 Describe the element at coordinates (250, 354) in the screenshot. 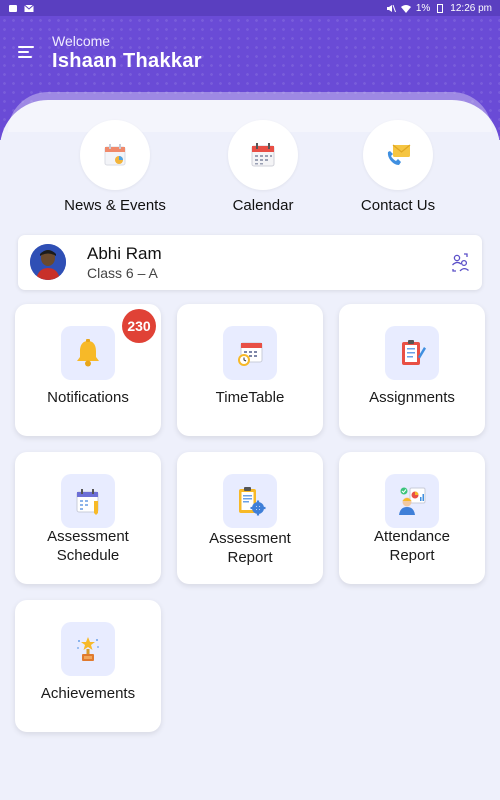

I see `timetable-icon` at that location.